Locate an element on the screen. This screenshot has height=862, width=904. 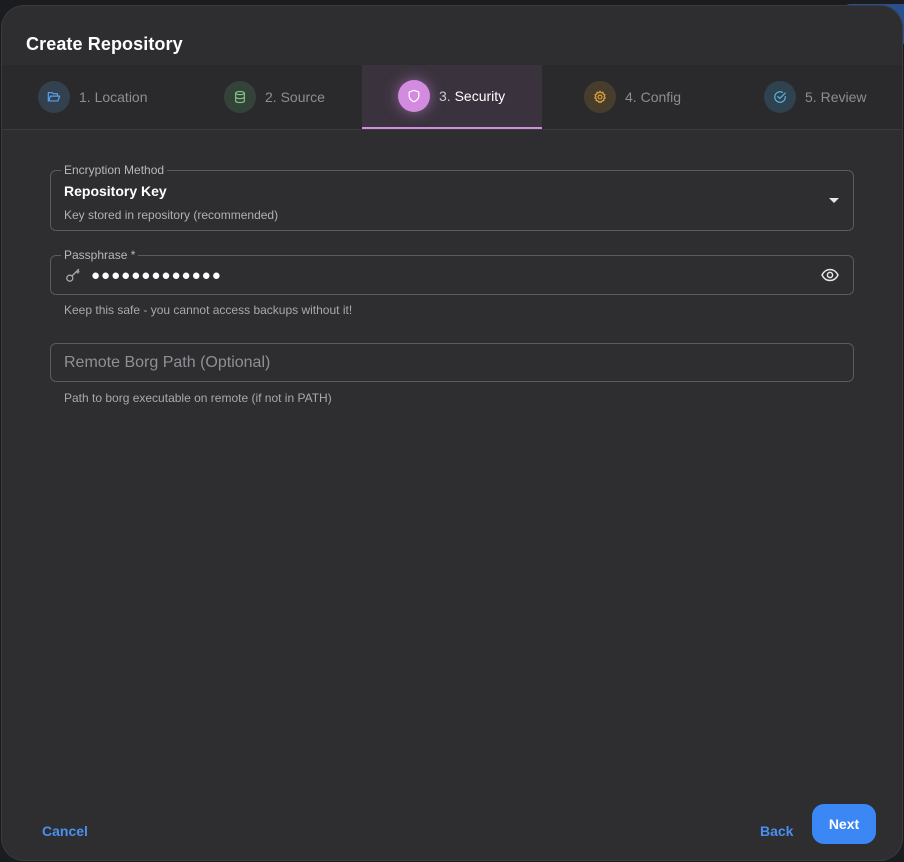
shield-icon is located at coordinates (414, 96).